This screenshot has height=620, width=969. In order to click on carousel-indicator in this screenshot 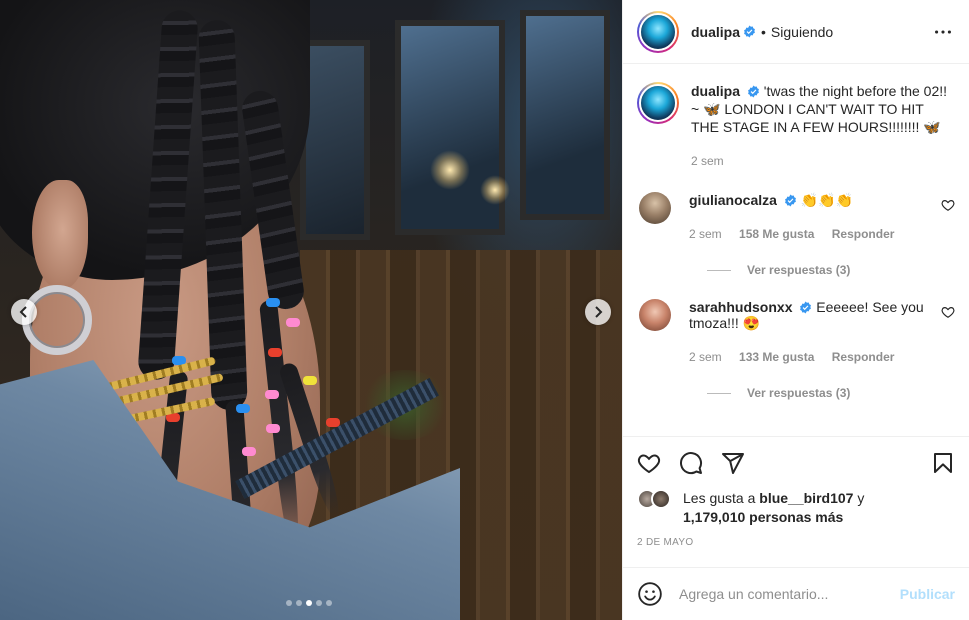, I will do `click(309, 603)`.